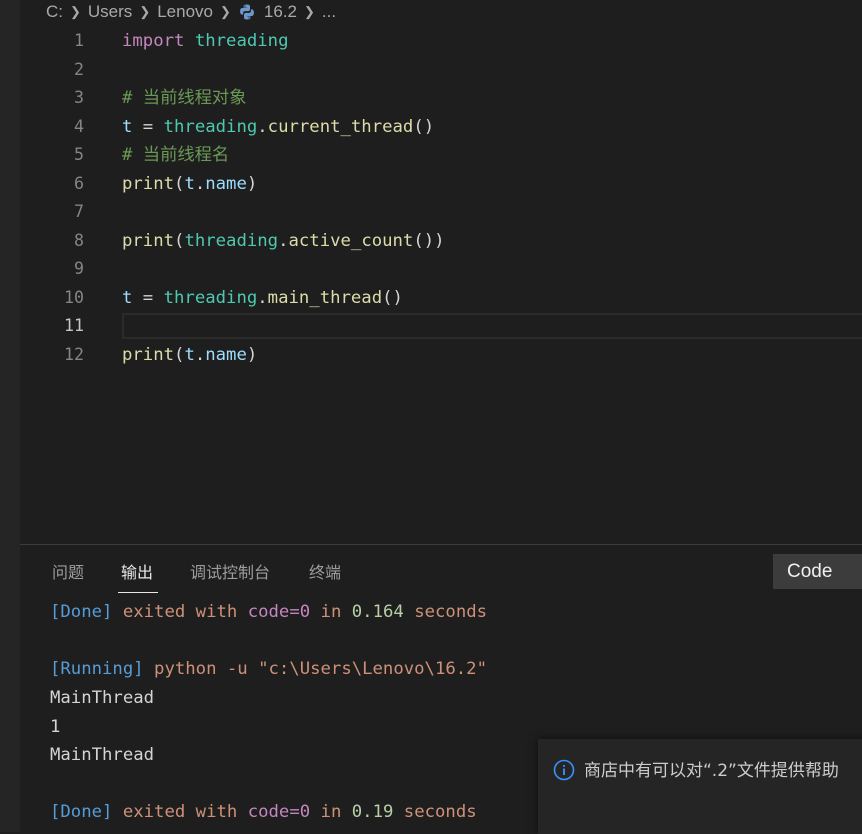  What do you see at coordinates (441, 298) in the screenshot?
I see `code-line: 10 t = threading.main_thread()` at bounding box center [441, 298].